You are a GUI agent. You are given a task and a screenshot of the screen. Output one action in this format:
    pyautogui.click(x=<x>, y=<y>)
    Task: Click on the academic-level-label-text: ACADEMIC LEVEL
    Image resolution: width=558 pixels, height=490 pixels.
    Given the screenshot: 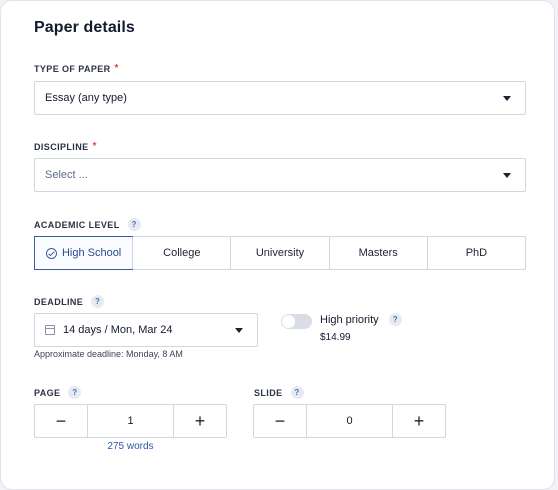 What is the action you would take?
    pyautogui.click(x=77, y=224)
    